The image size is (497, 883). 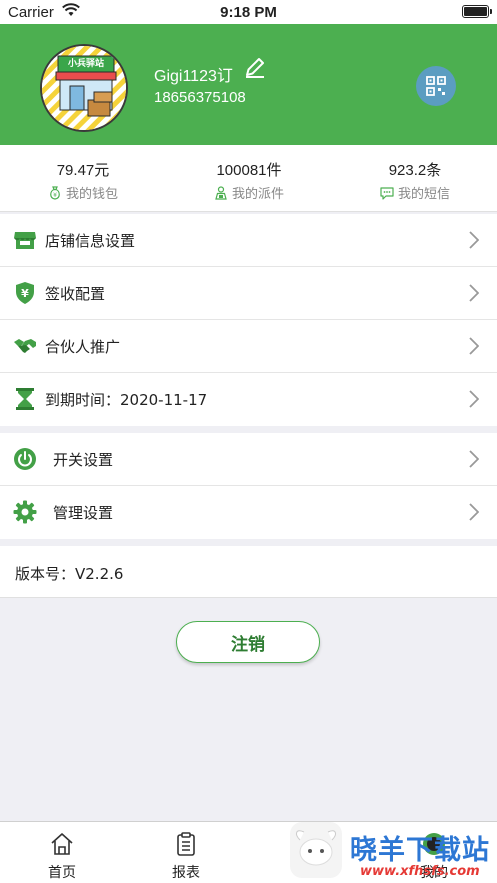 What do you see at coordinates (420, 850) in the screenshot?
I see `watermark-text: 晓羊下载站` at bounding box center [420, 850].